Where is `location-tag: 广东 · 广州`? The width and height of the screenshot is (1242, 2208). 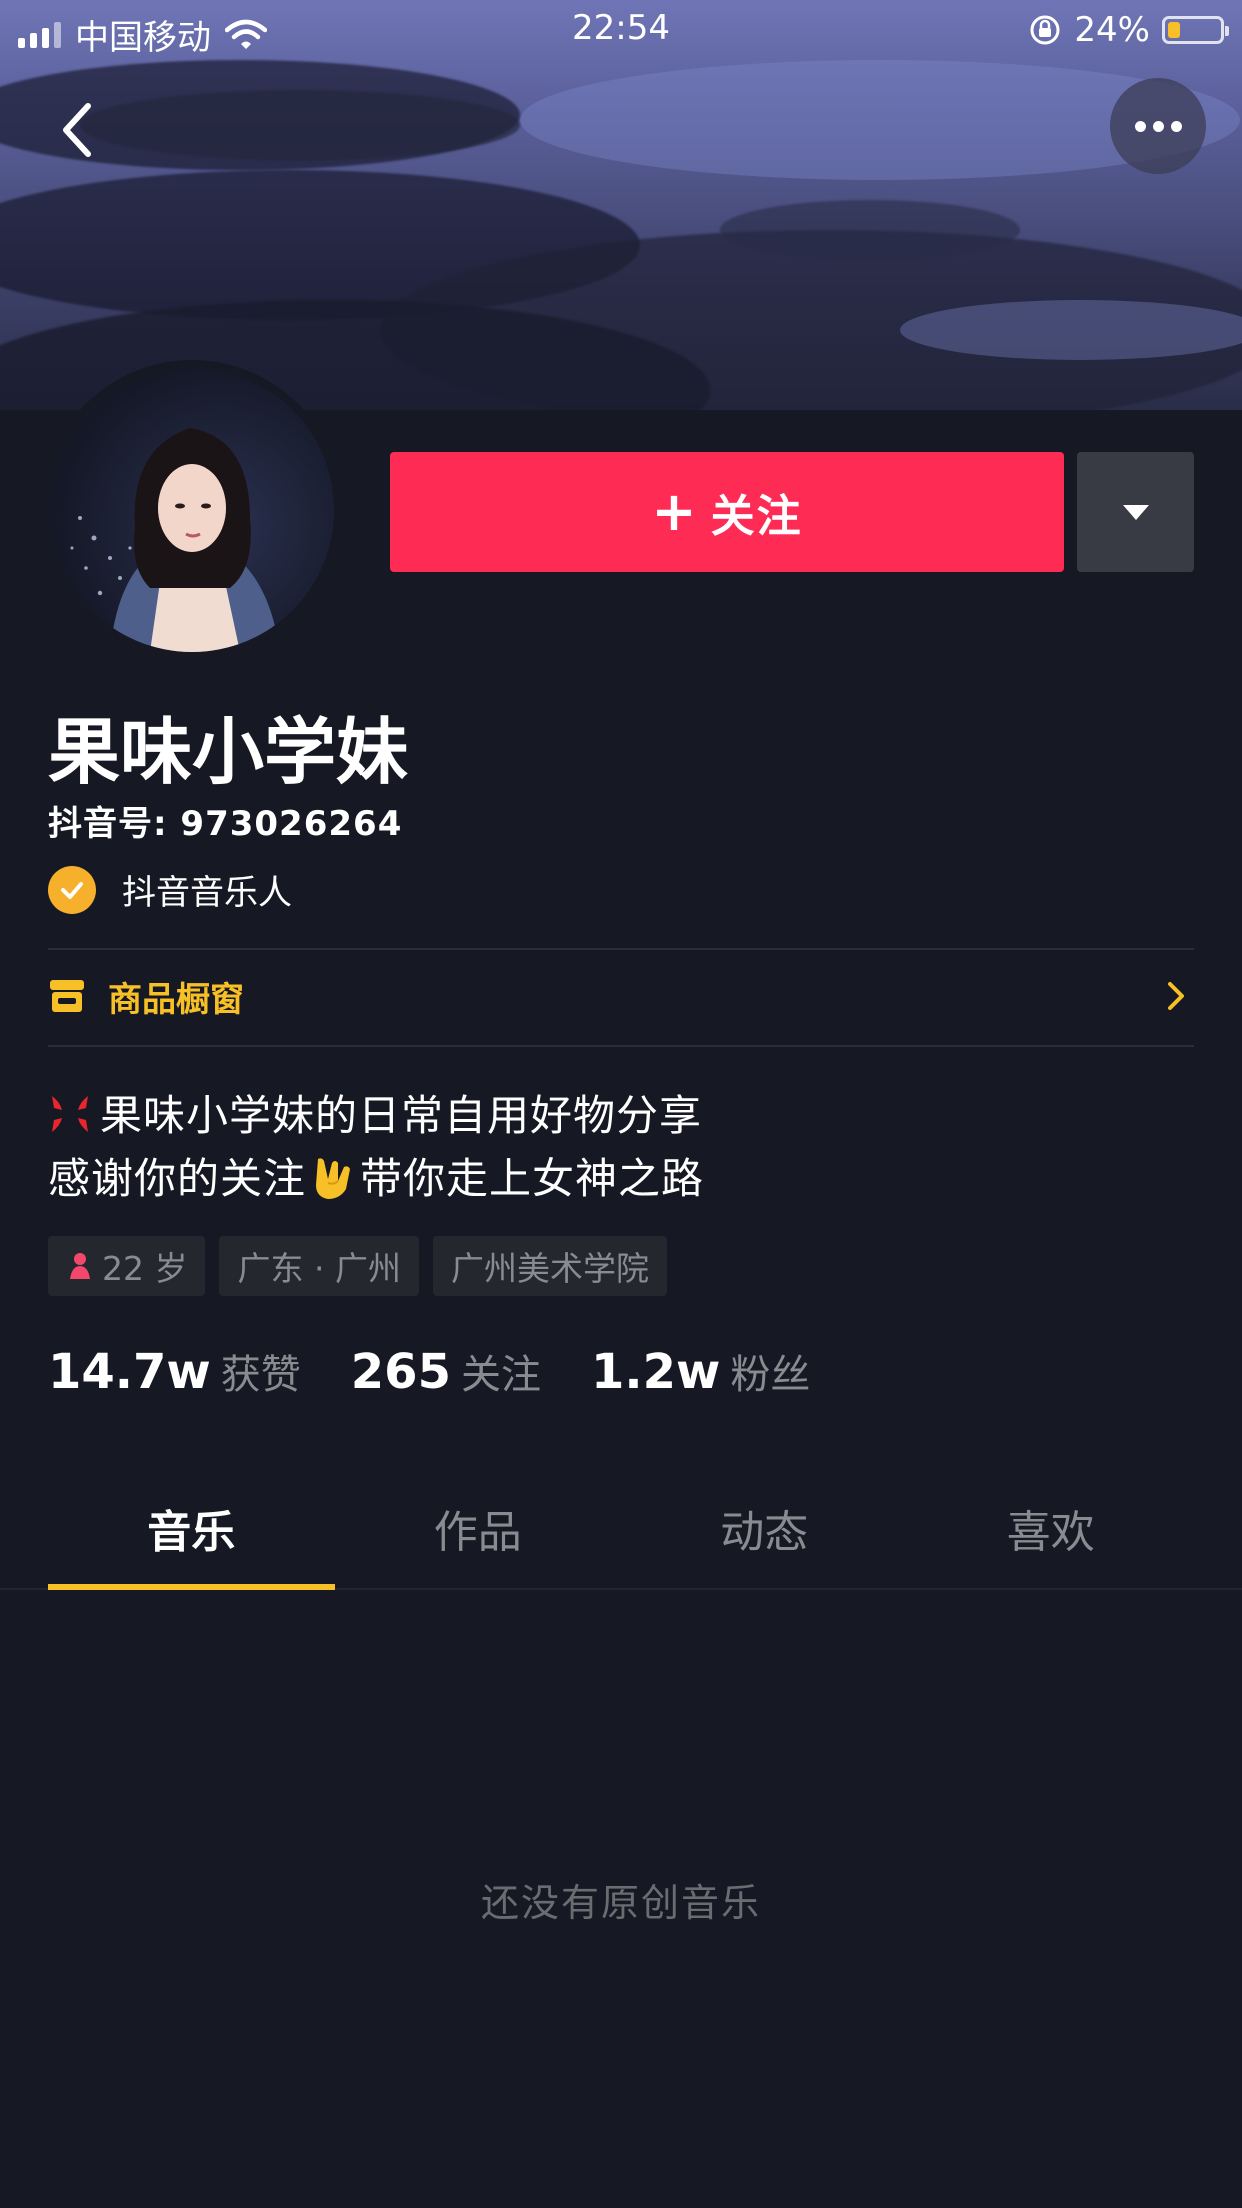 location-tag: 广东 · 广州 is located at coordinates (319, 1266).